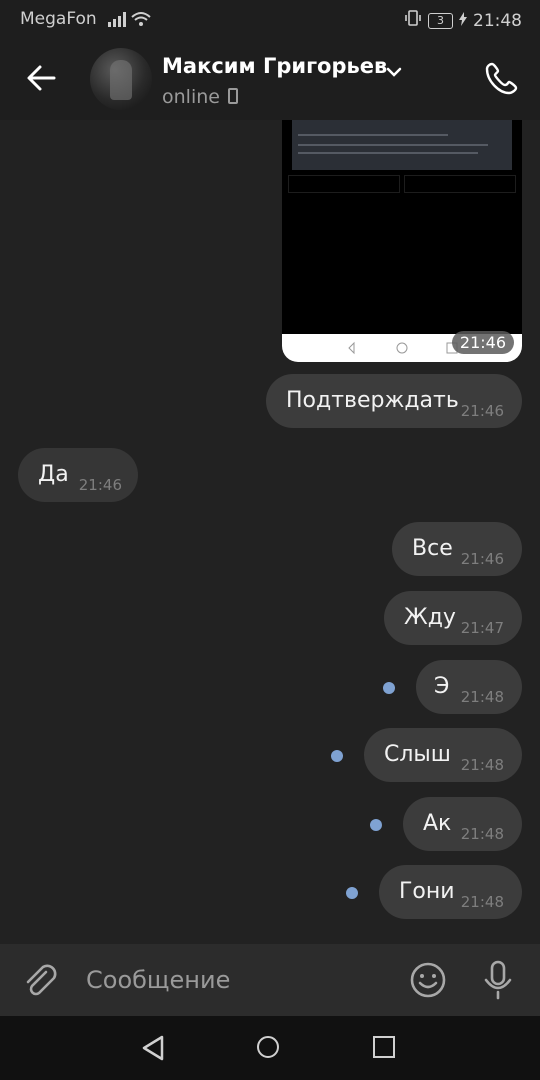 The height and width of the screenshot is (1080, 540). What do you see at coordinates (372, 400) in the screenshot?
I see `message-text: Подтверждать` at bounding box center [372, 400].